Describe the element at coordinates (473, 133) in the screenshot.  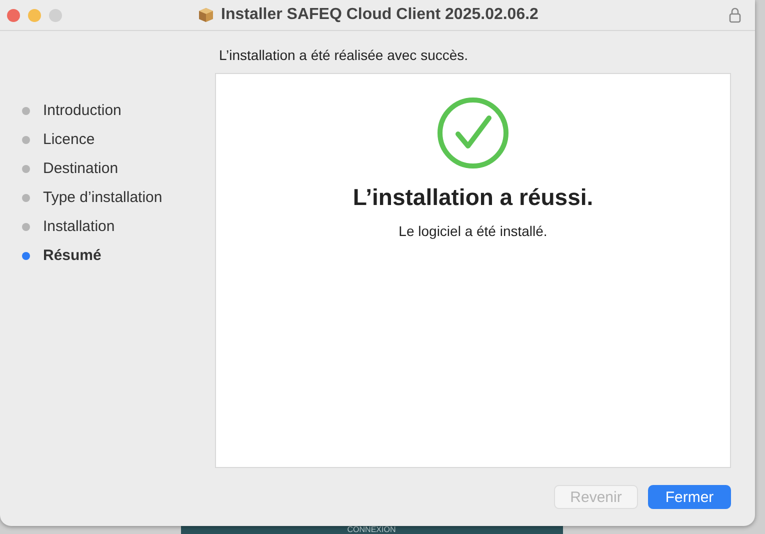
I see `checkmark-icon` at that location.